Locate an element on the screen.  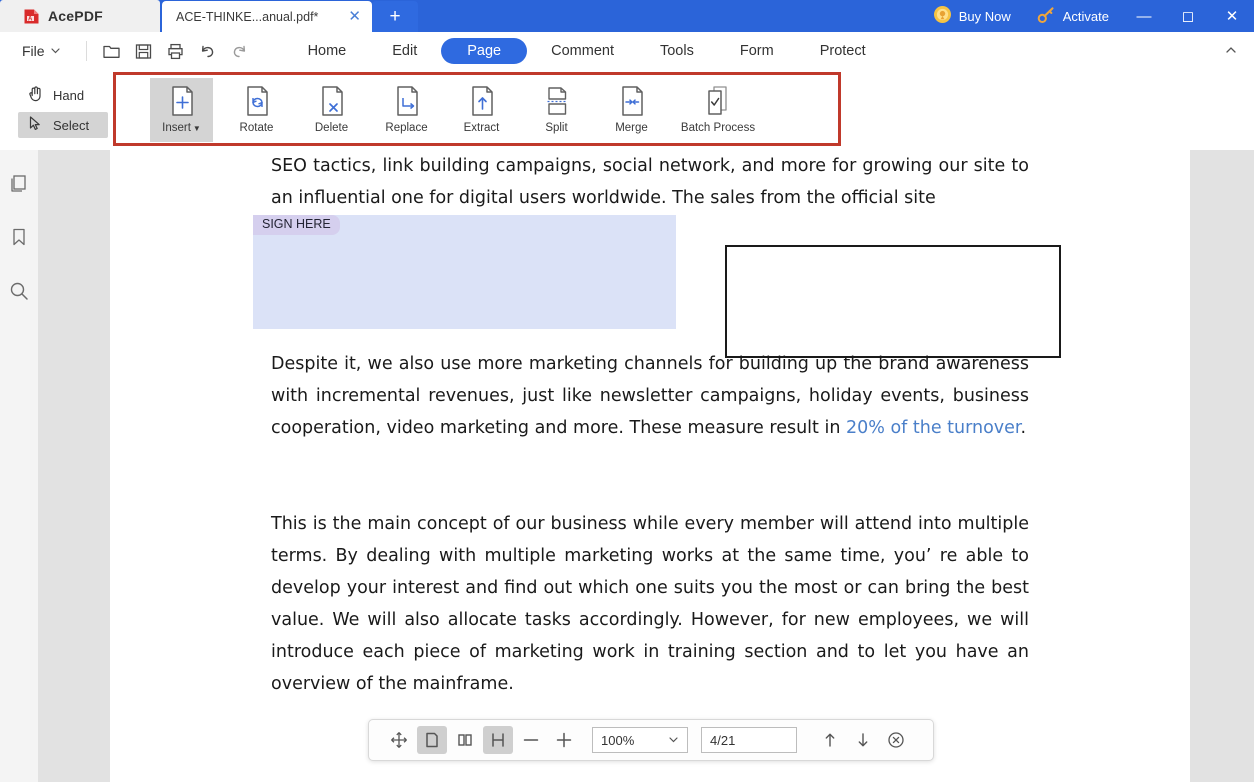
replace-page-label: Replace is located at coordinates (406, 128).